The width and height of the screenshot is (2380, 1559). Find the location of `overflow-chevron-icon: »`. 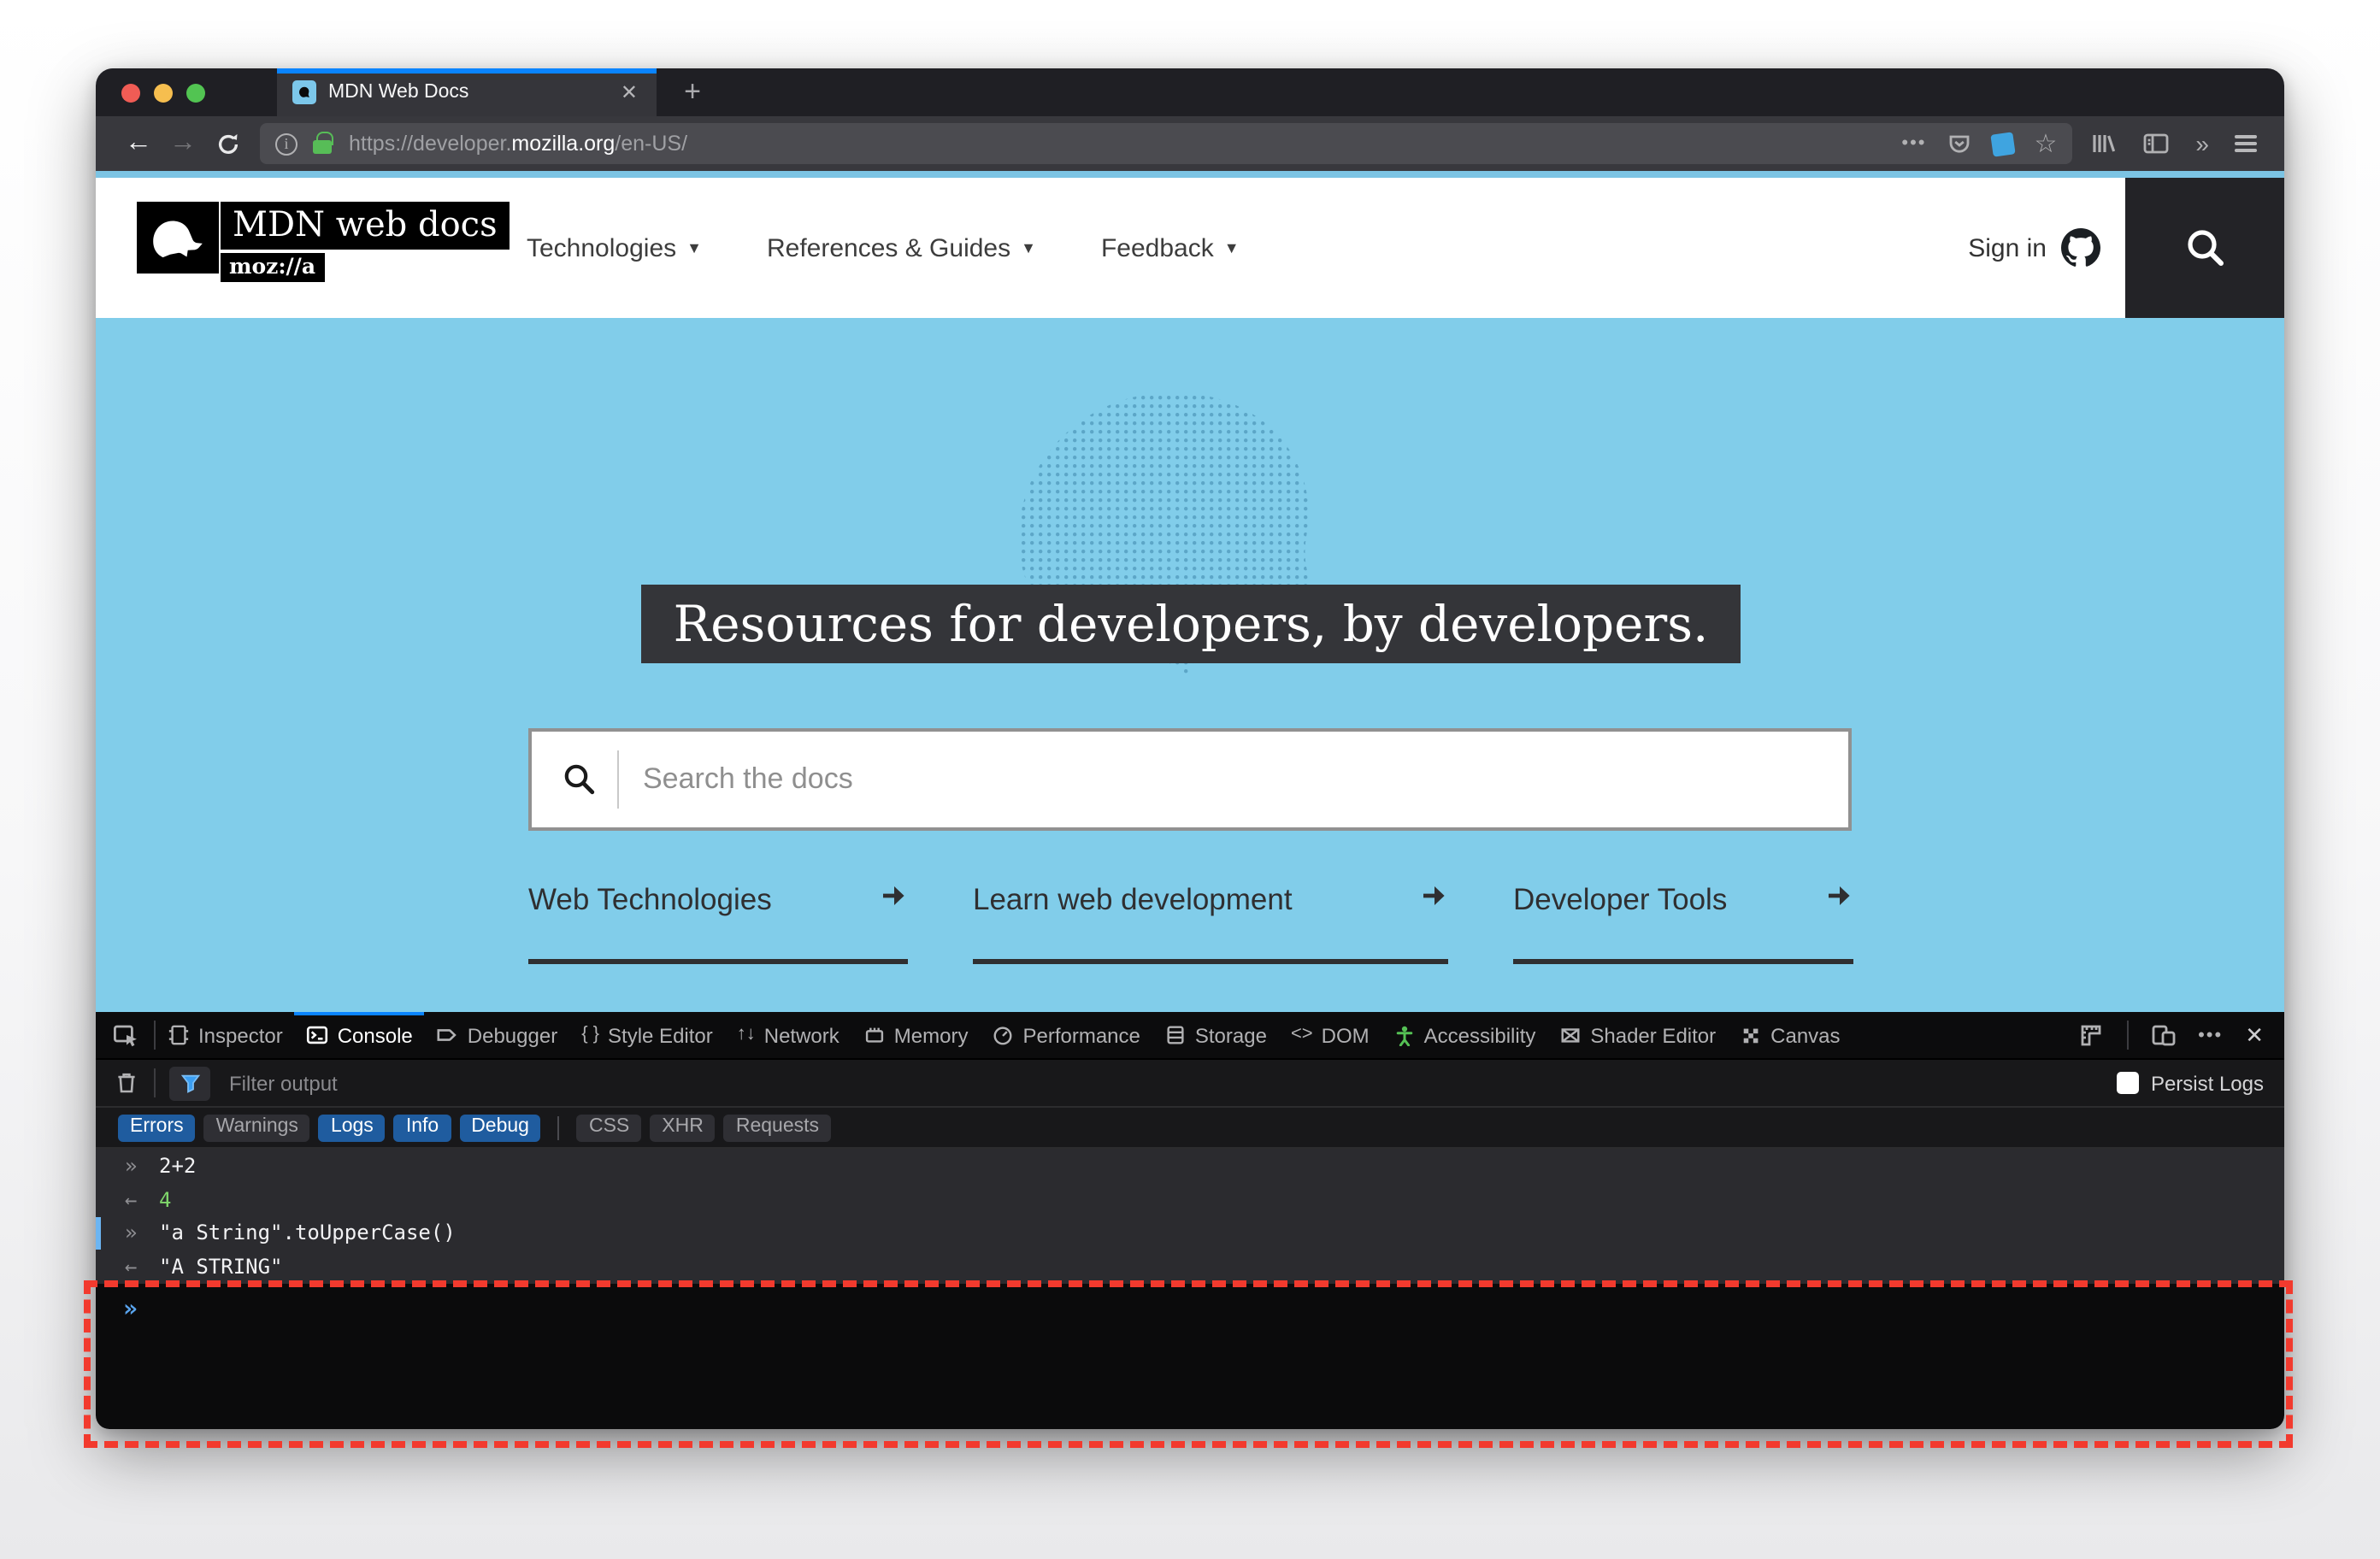

overflow-chevron-icon: » is located at coordinates (2202, 144).